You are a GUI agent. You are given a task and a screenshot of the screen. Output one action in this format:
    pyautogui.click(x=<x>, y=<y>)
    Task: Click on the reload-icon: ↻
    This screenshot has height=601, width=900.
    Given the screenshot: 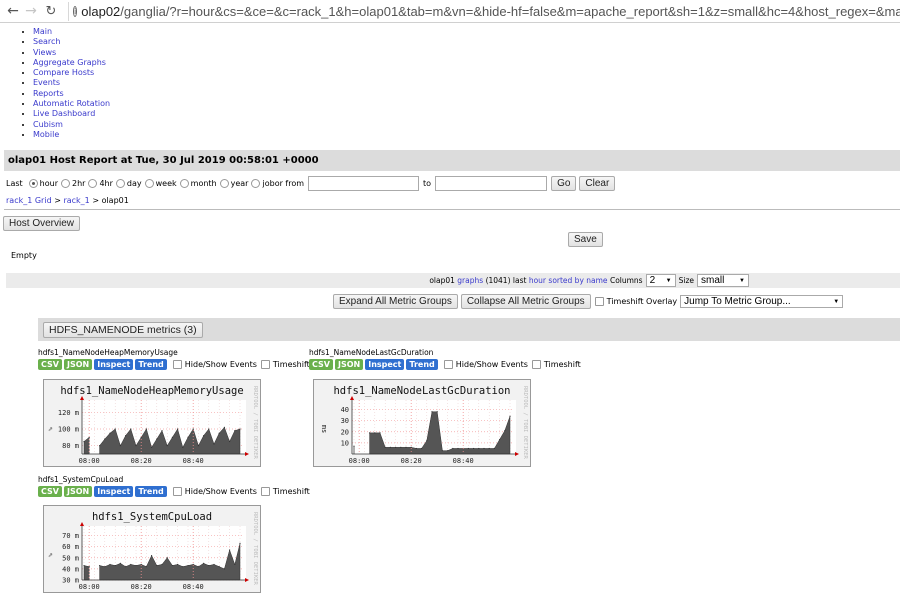 What is the action you would take?
    pyautogui.click(x=51, y=11)
    